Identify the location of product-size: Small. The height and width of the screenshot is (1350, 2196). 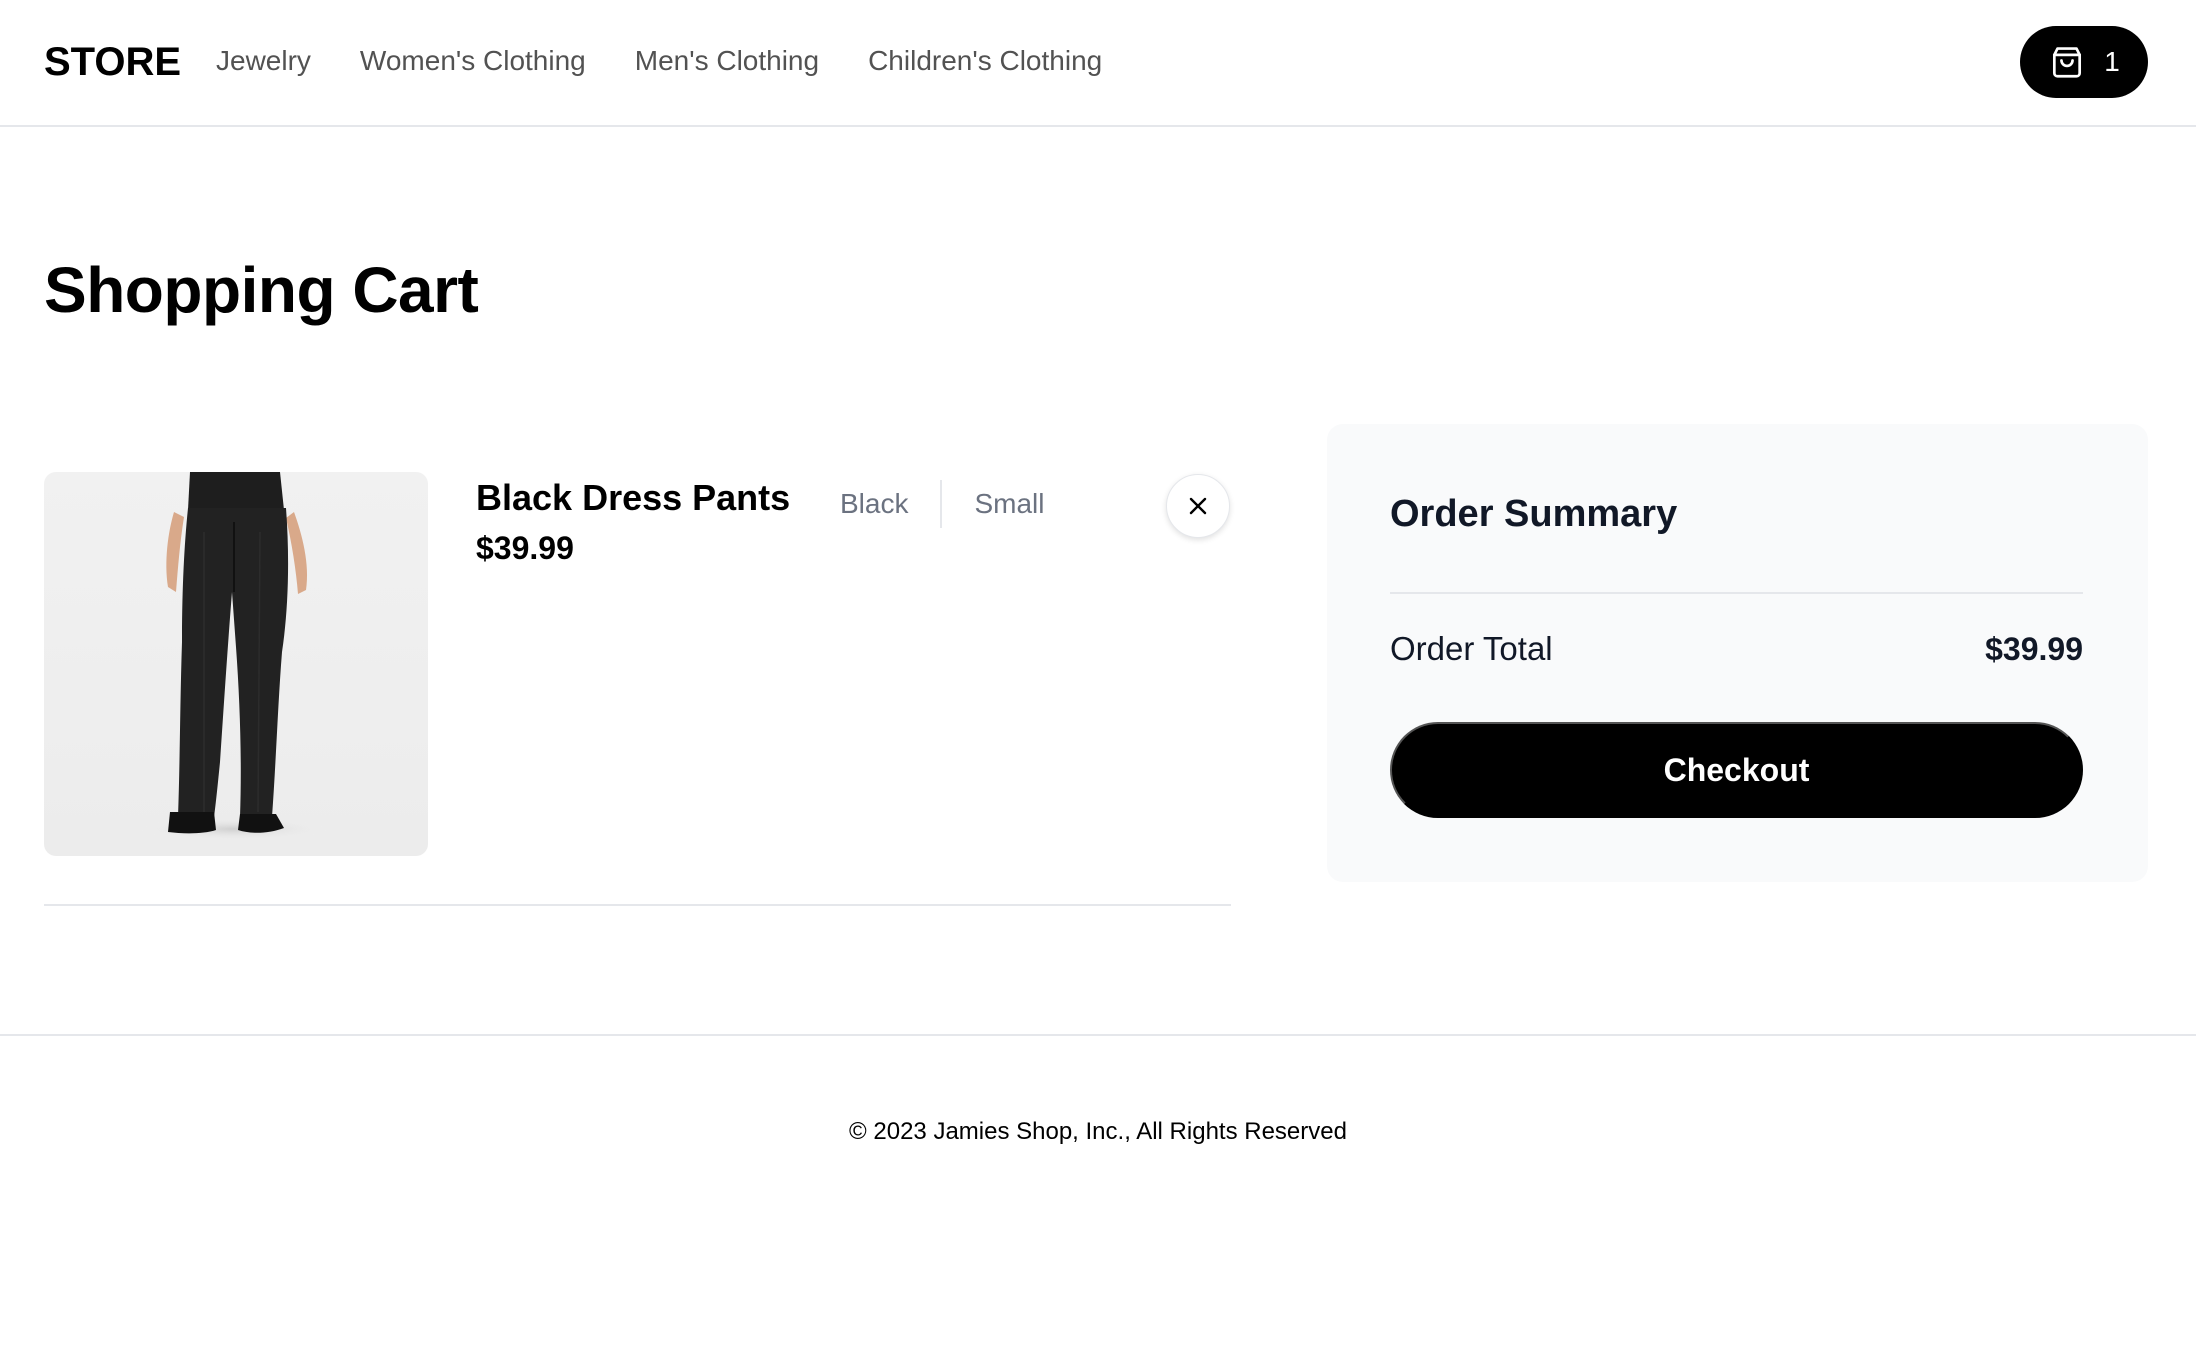
(1009, 503).